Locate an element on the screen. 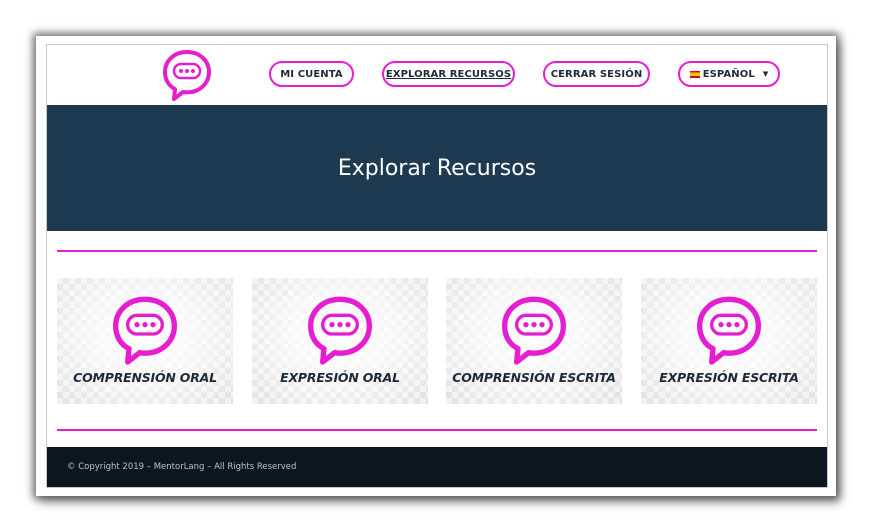 The image size is (872, 532). resource-card-label: EXPRESIÓN ORAL is located at coordinates (340, 377).